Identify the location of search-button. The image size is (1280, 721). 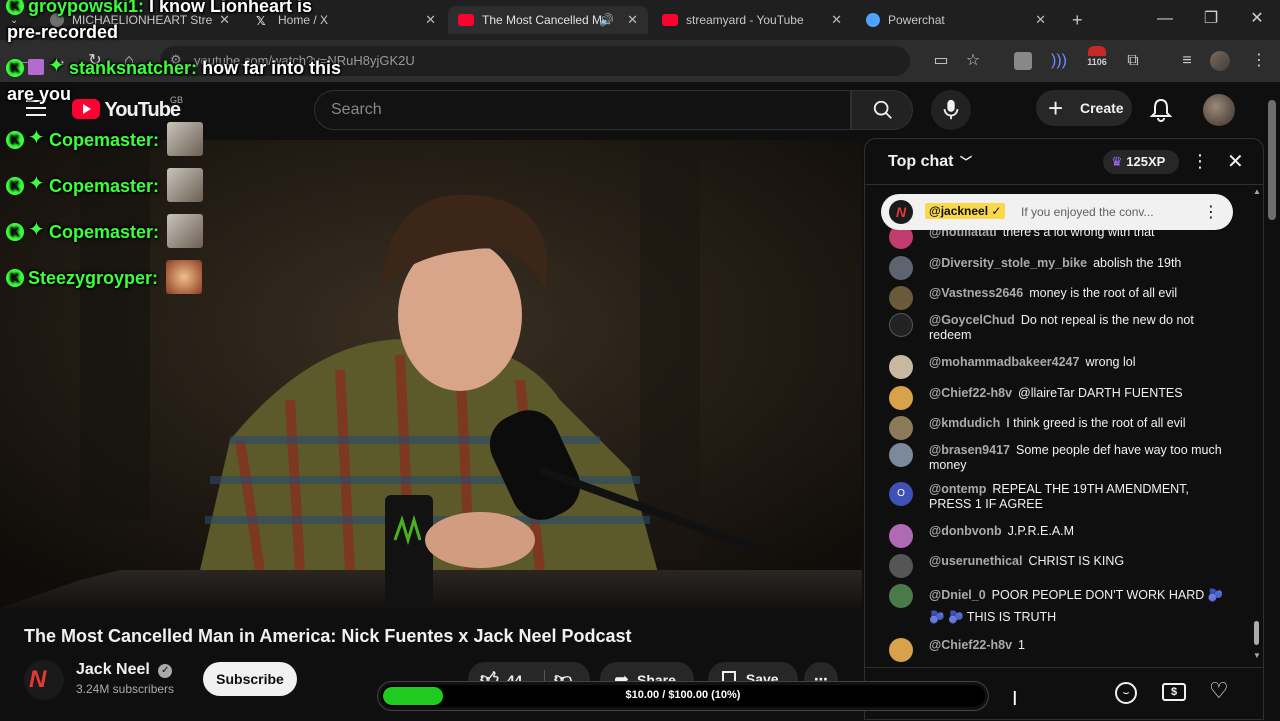
(882, 110).